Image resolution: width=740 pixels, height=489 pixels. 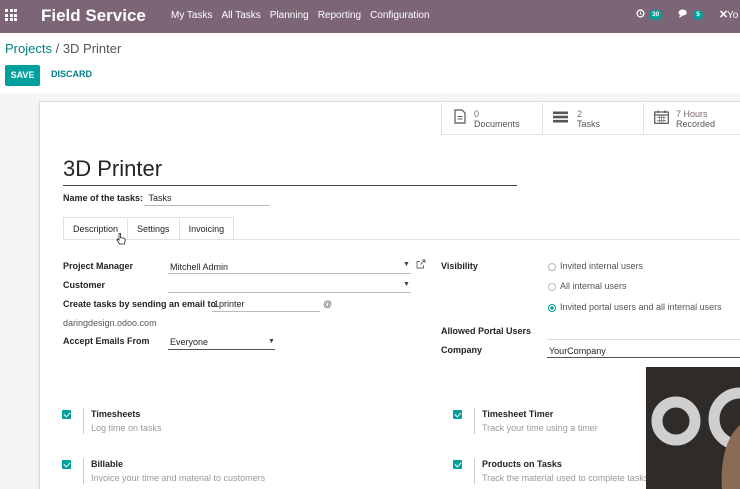 I want to click on timesheets-checkbox, so click(x=66, y=414).